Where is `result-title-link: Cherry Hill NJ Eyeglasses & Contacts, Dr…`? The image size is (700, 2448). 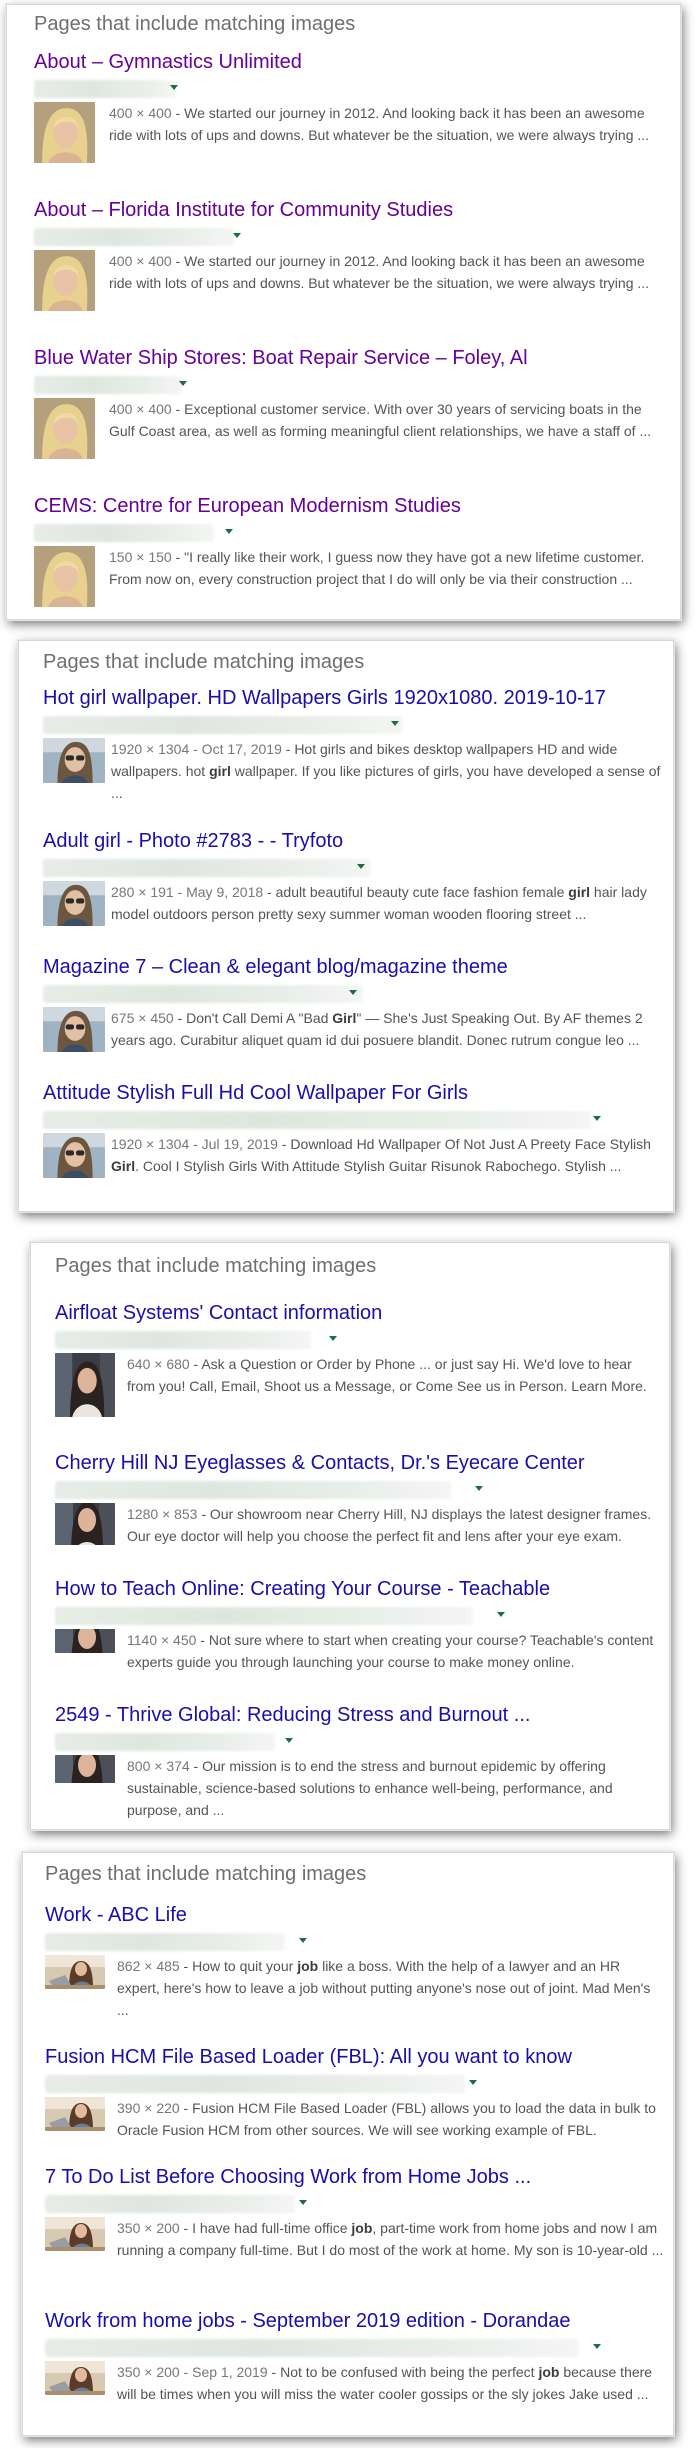
result-title-link: Cherry Hill NJ Eyeglasses & Contacts, Dr… is located at coordinates (362, 1463).